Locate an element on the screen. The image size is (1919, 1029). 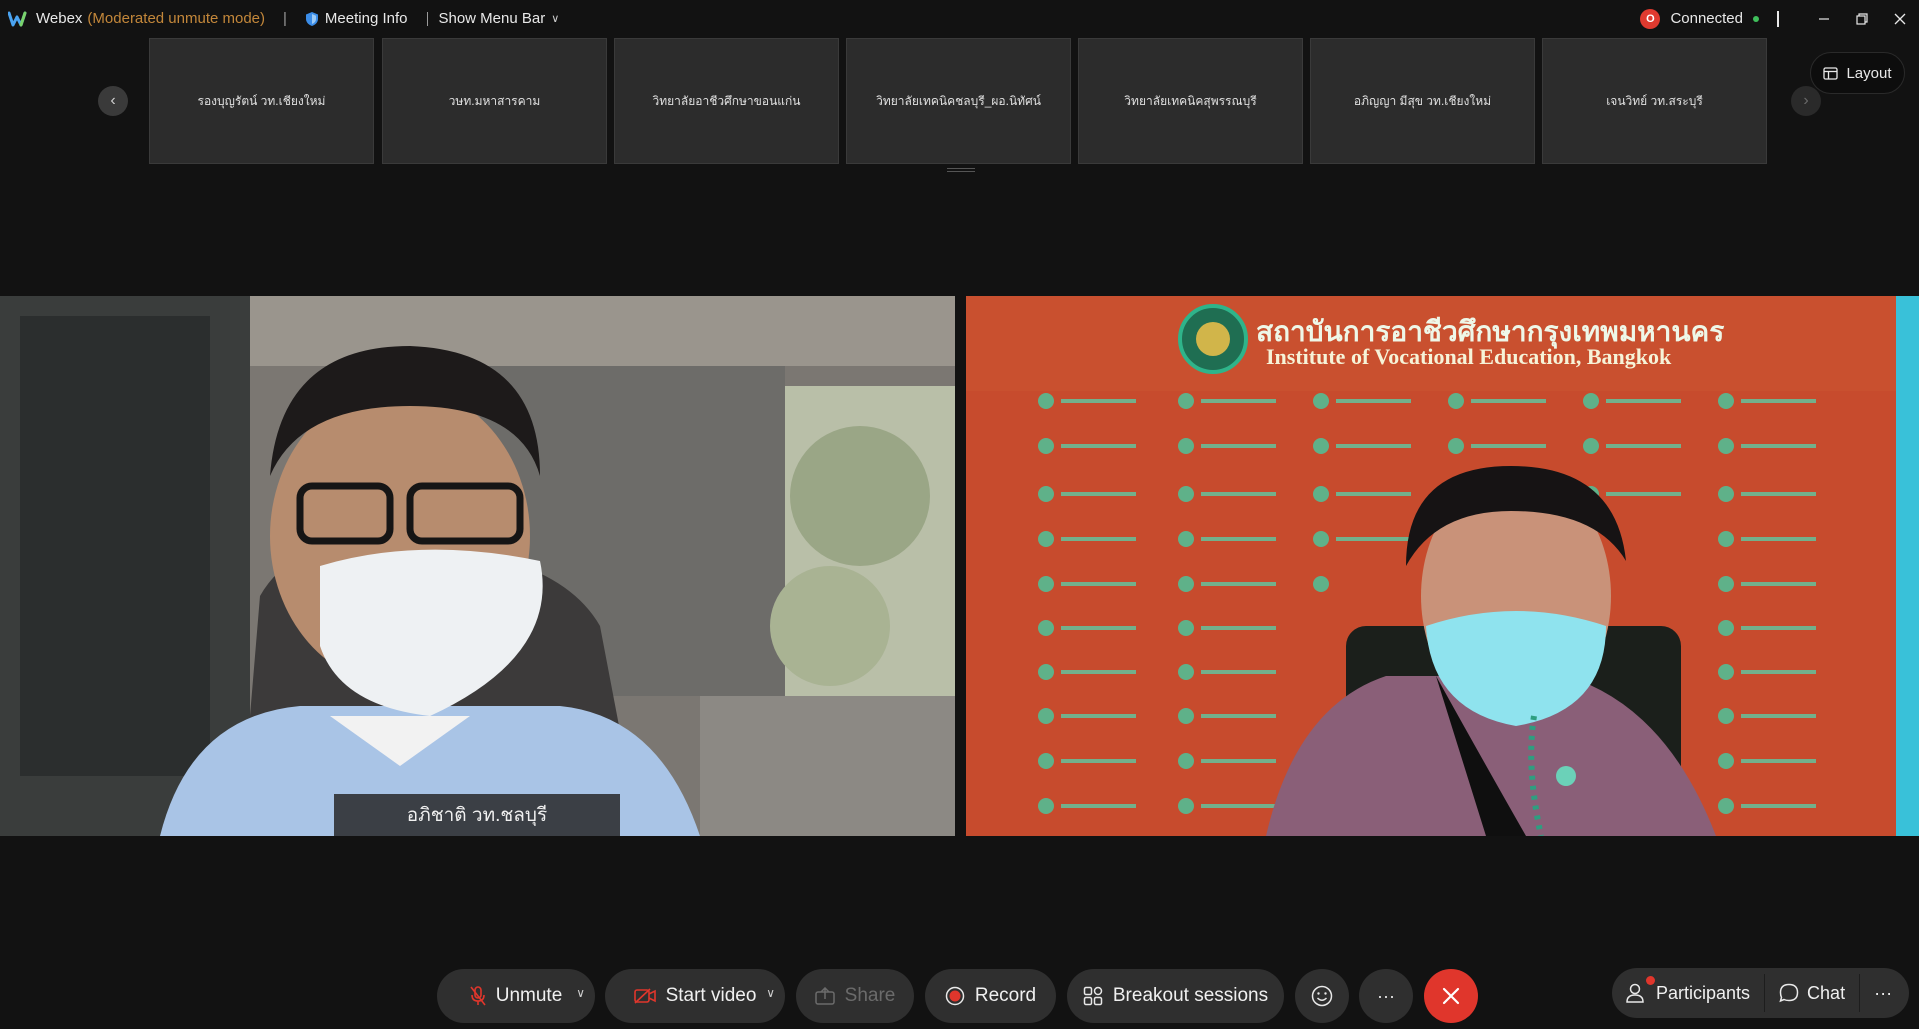
panel-more-button: ··· is located at coordinates (1883, 993).